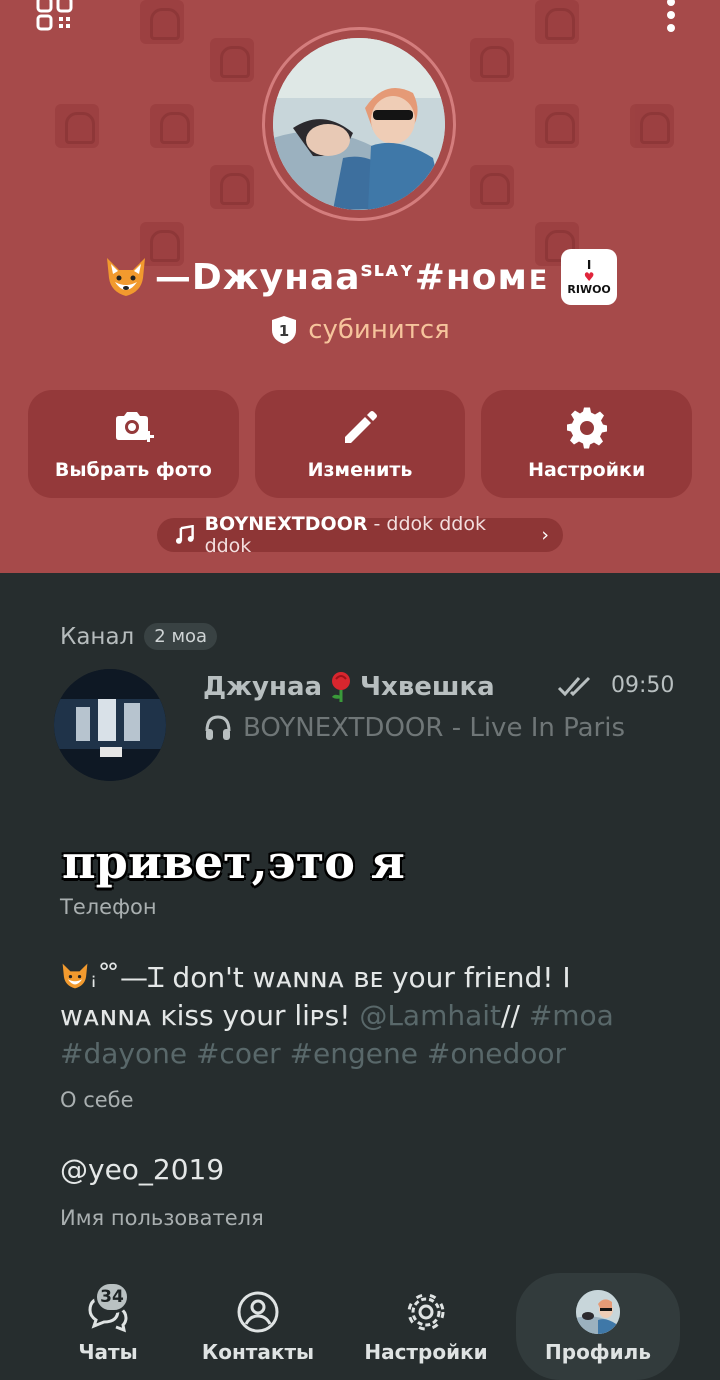 This screenshot has width=720, height=1380. What do you see at coordinates (112, 1297) in the screenshot?
I see `unread-badge: 34` at bounding box center [112, 1297].